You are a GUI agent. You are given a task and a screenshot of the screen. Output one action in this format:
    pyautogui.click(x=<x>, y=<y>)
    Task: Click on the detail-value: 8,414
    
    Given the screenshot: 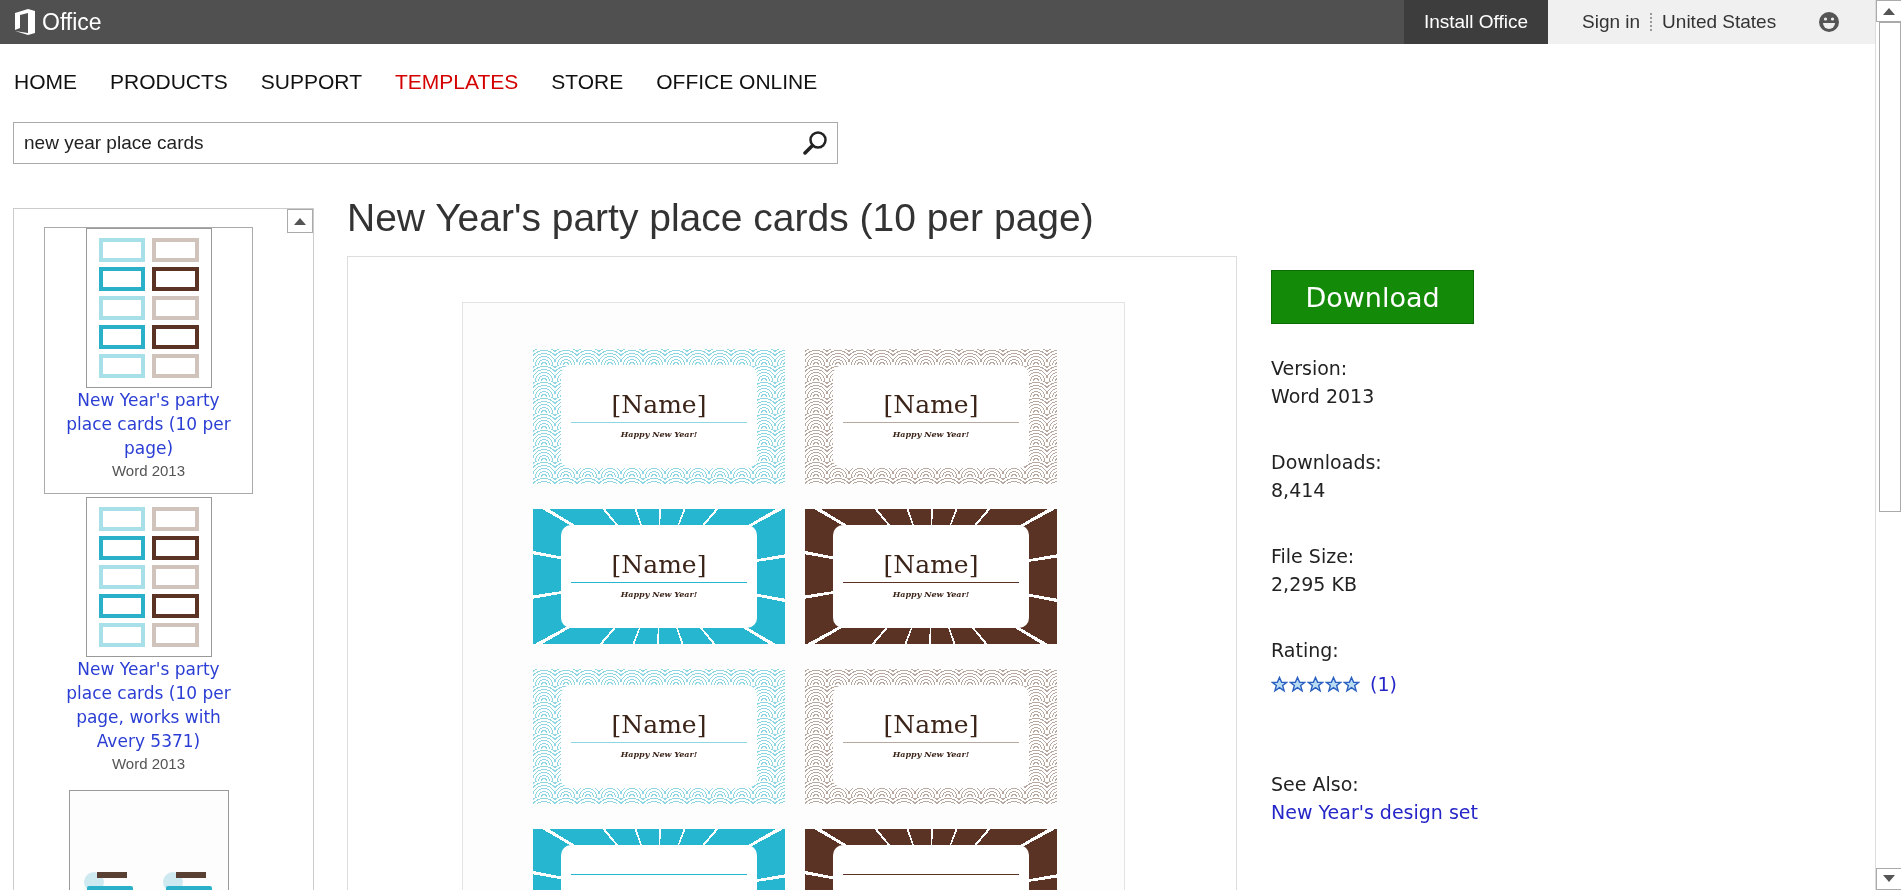 What is the action you would take?
    pyautogui.click(x=1299, y=490)
    